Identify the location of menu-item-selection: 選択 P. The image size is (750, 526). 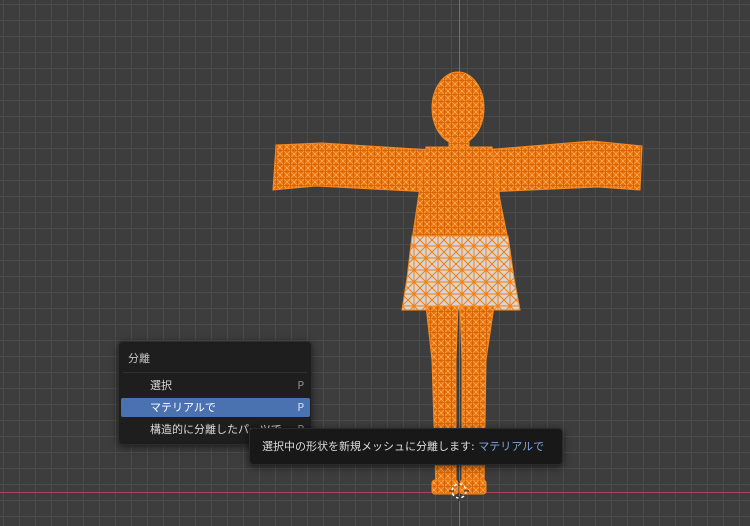
(215, 385).